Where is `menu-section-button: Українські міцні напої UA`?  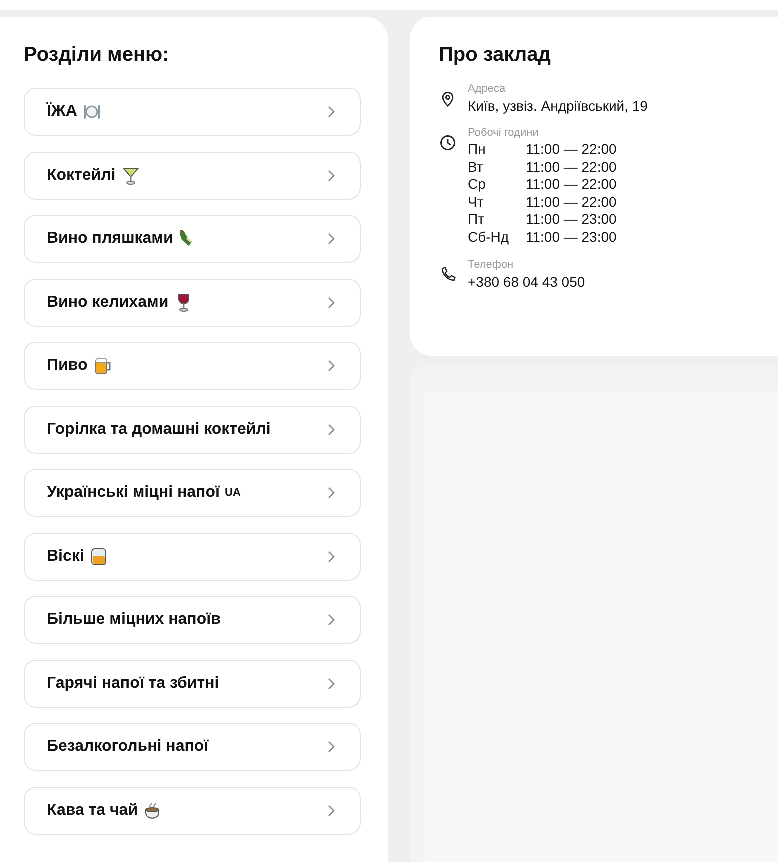 menu-section-button: Українські міцні напої UA is located at coordinates (192, 493).